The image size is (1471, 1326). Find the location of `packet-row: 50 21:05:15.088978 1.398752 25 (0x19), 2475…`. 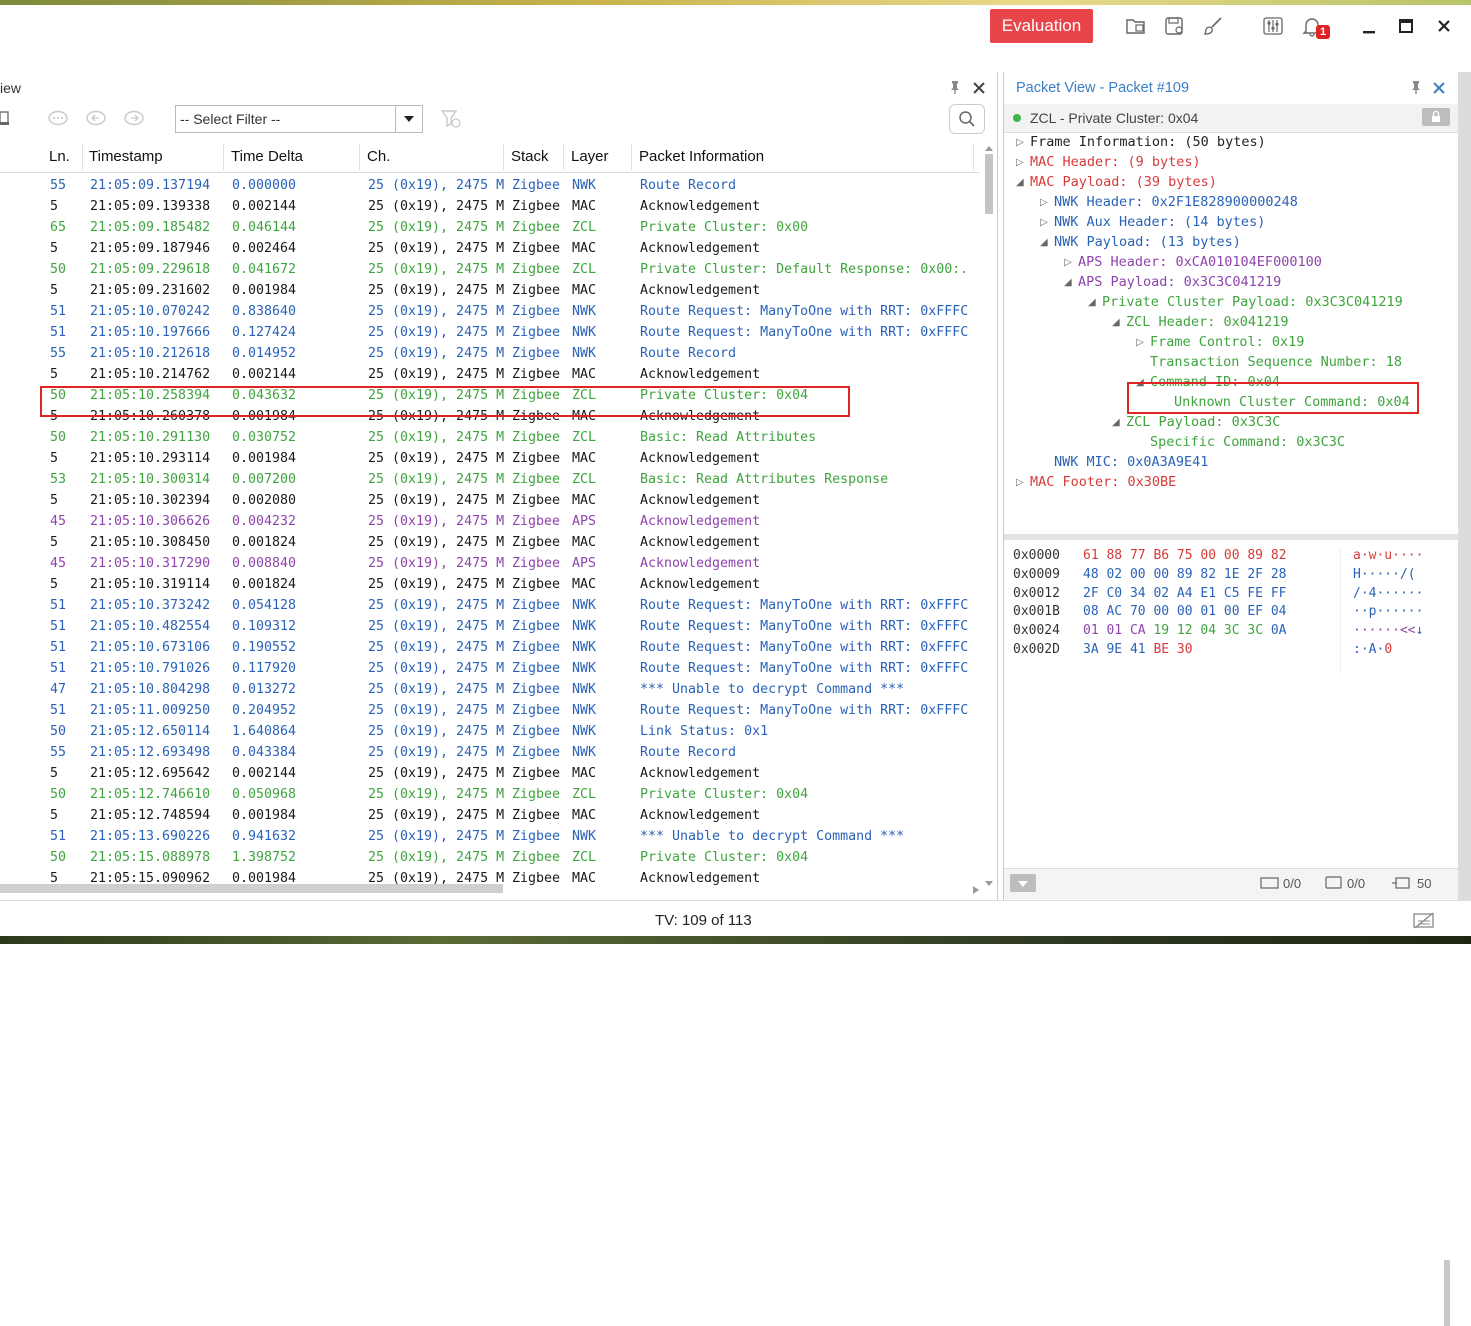

packet-row: 50 21:05:15.088978 1.398752 25 (0x19), 2475… is located at coordinates (490, 857).